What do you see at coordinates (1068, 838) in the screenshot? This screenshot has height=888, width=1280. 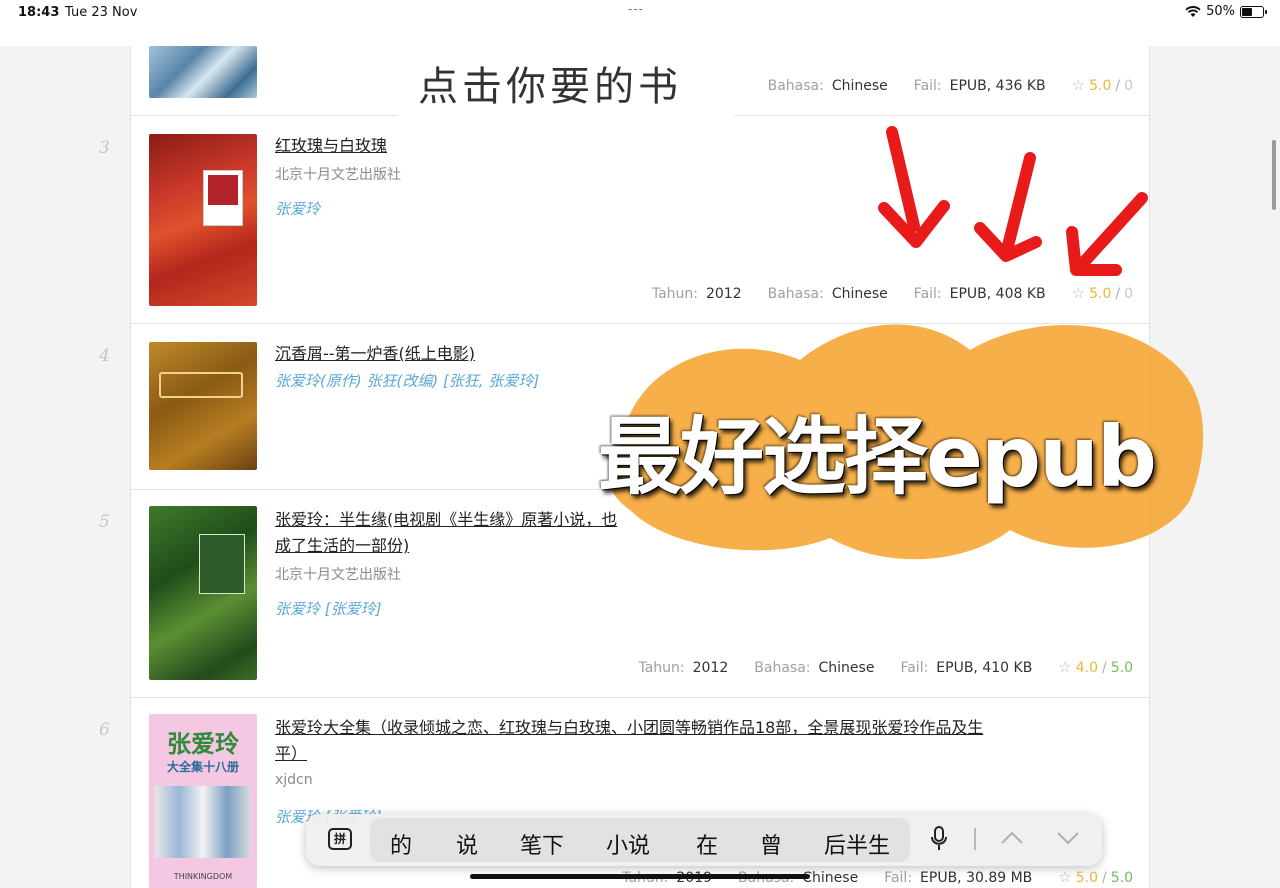 I see `chevron-down-icon` at bounding box center [1068, 838].